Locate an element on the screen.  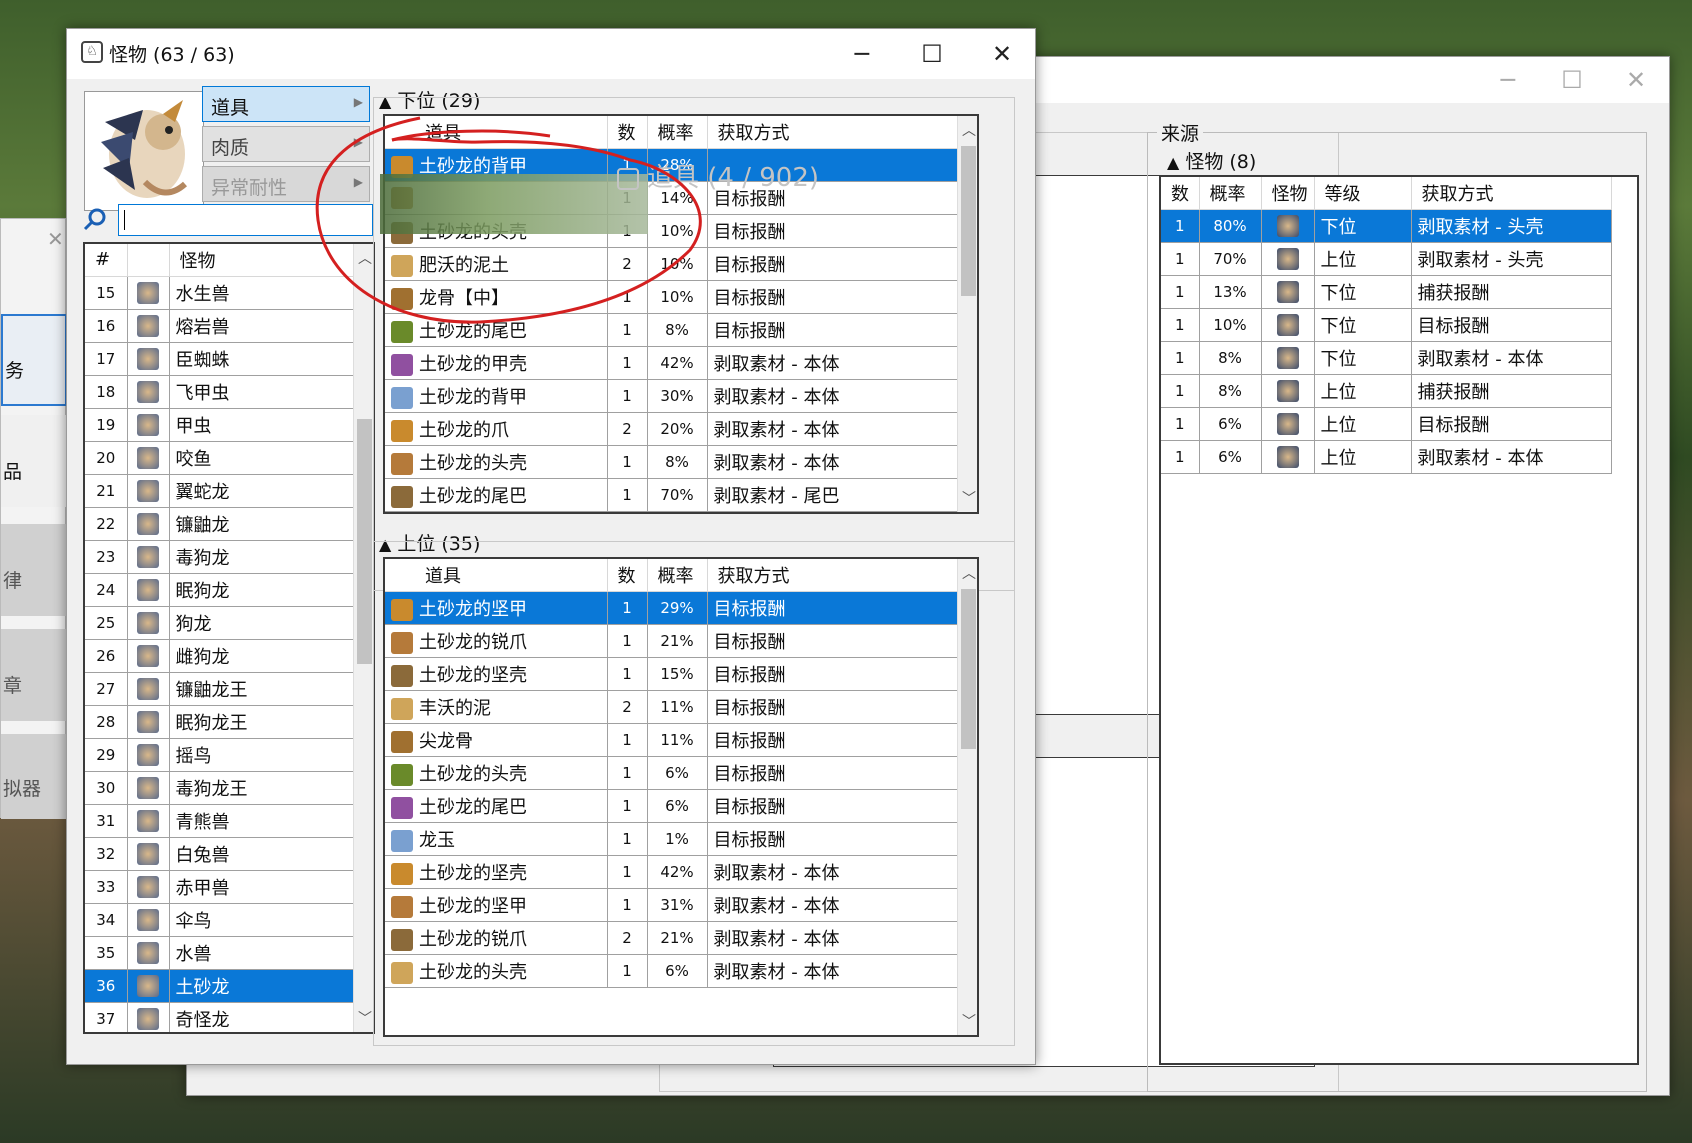
item-row: 土砂龙的锐爪 2 21% 剥取素材 - 本体 is located at coordinates (671, 938).